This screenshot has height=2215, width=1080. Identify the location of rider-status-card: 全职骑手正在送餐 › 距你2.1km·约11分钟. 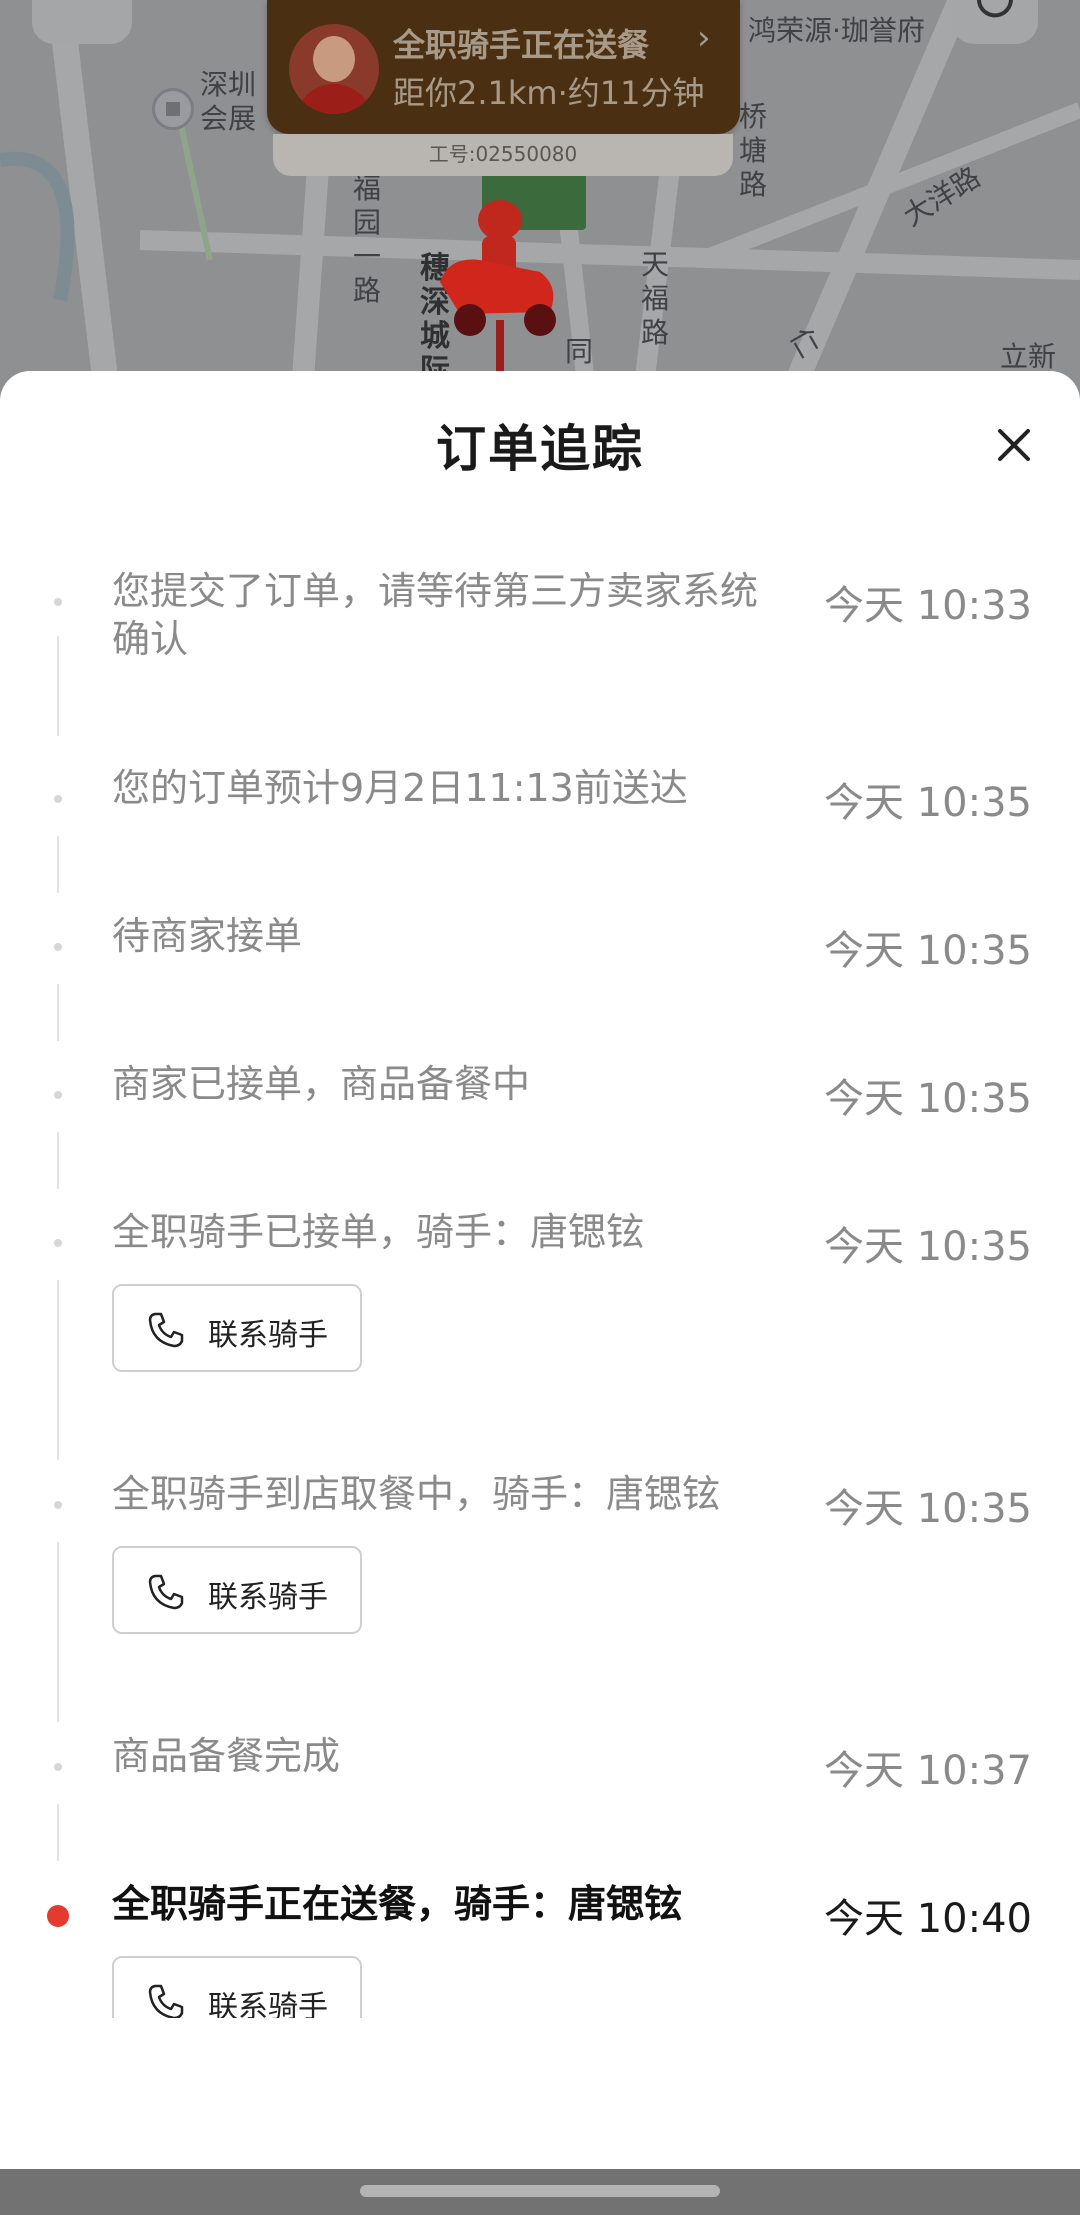
(503, 67).